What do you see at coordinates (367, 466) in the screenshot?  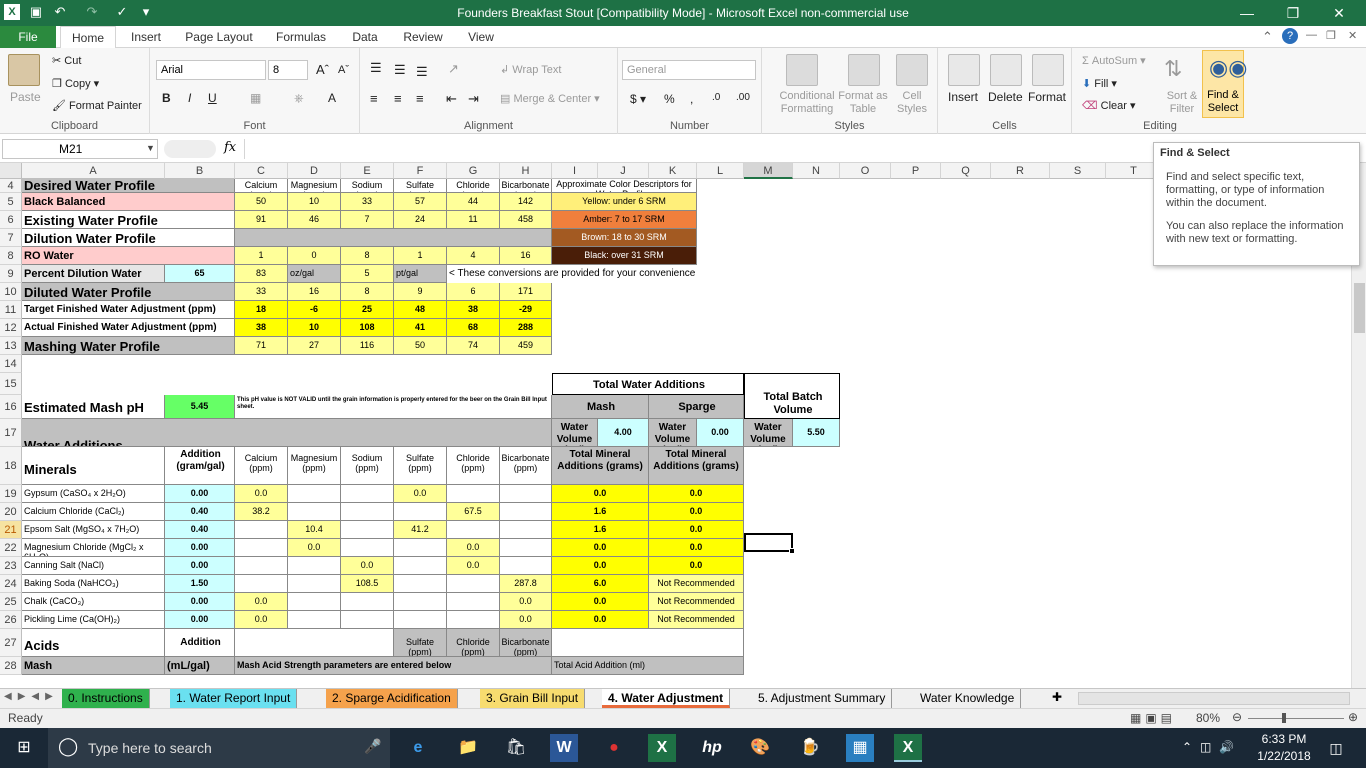 I see `mineral-header-sodium: Sodium (ppm)` at bounding box center [367, 466].